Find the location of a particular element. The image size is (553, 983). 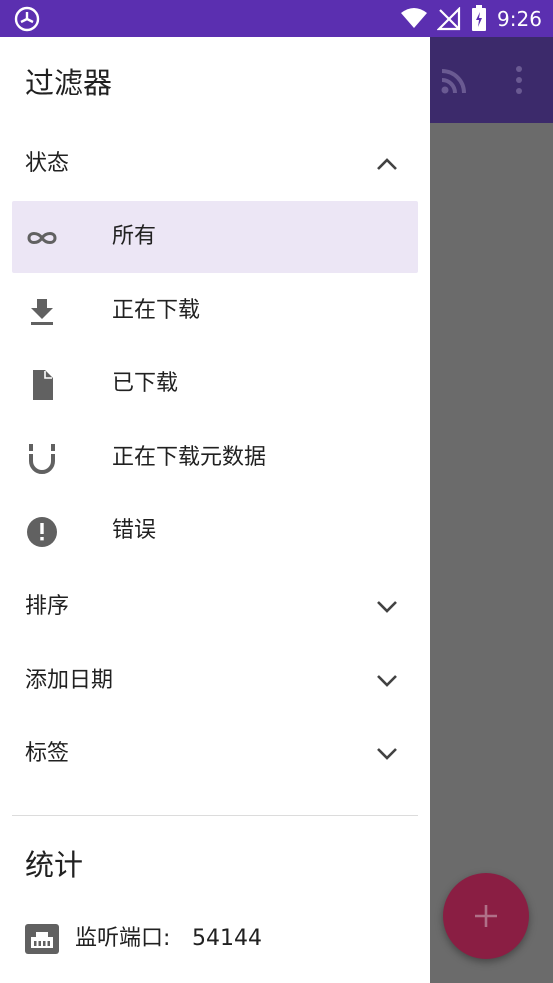

add-torrent-fab is located at coordinates (486, 916).